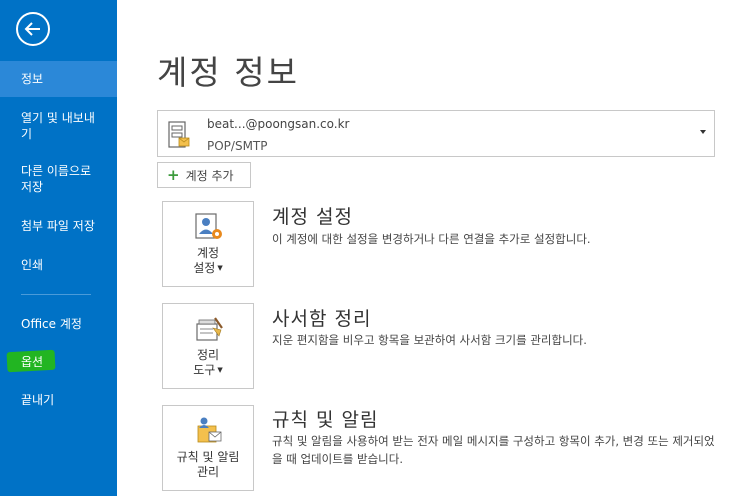 The width and height of the screenshot is (738, 496). What do you see at coordinates (322, 319) in the screenshot?
I see `mailbox-cleanup-title: 사서함 정리` at bounding box center [322, 319].